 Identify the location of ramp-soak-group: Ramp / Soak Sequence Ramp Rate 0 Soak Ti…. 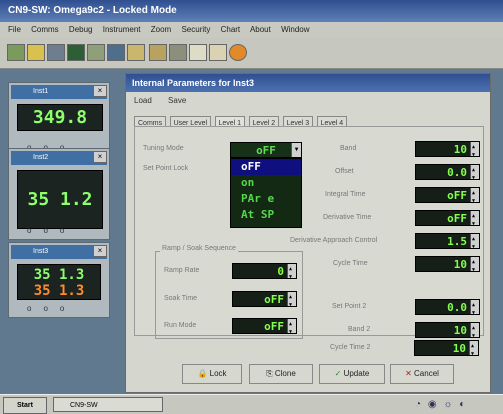
(229, 292).